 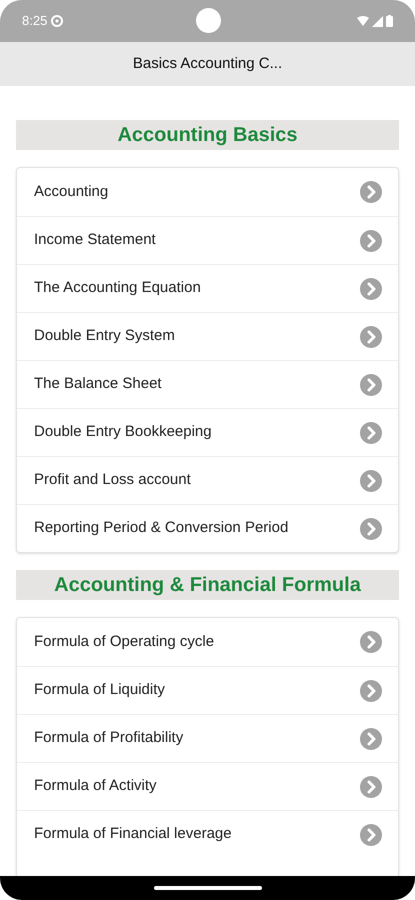 What do you see at coordinates (207, 585) in the screenshot?
I see `section-title: Accounting & Financial Formula` at bounding box center [207, 585].